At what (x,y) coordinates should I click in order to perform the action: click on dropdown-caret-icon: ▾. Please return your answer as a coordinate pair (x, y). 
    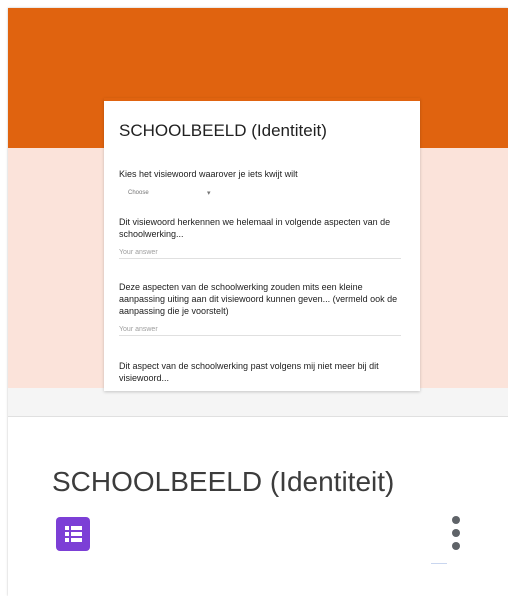
    Looking at the image, I should click on (209, 193).